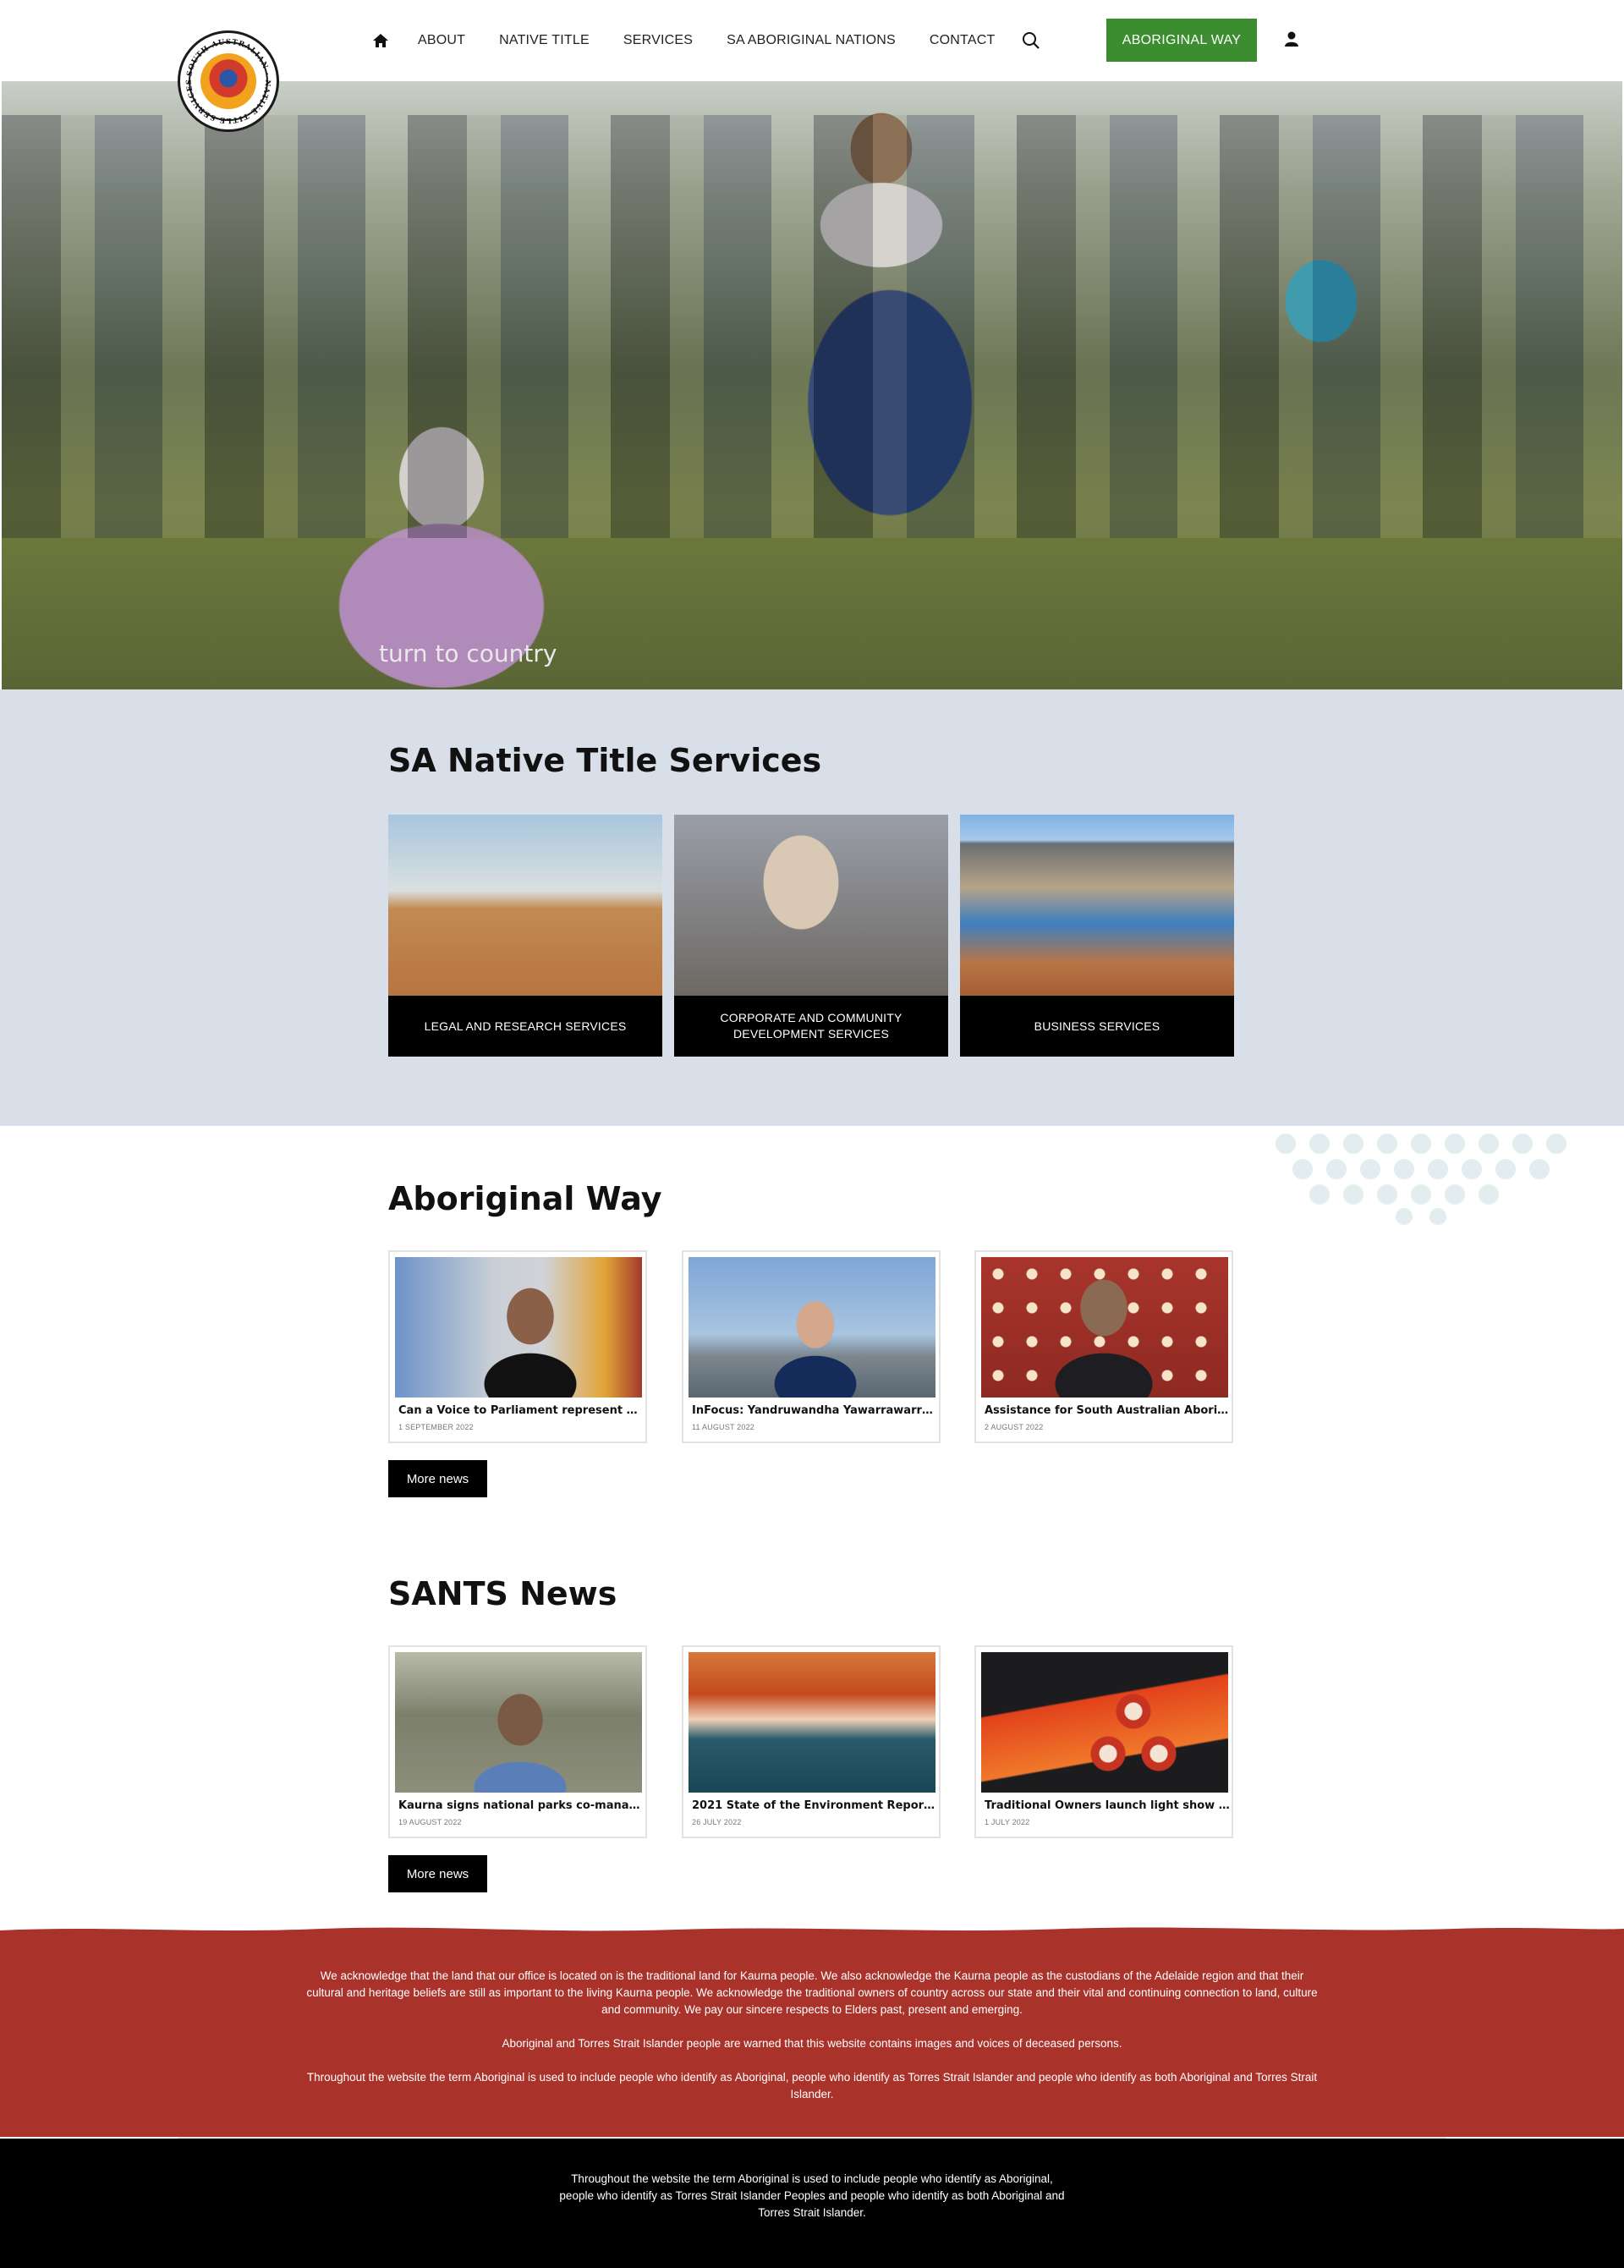  I want to click on news-date: 19 AUGUST 2022, so click(430, 1822).